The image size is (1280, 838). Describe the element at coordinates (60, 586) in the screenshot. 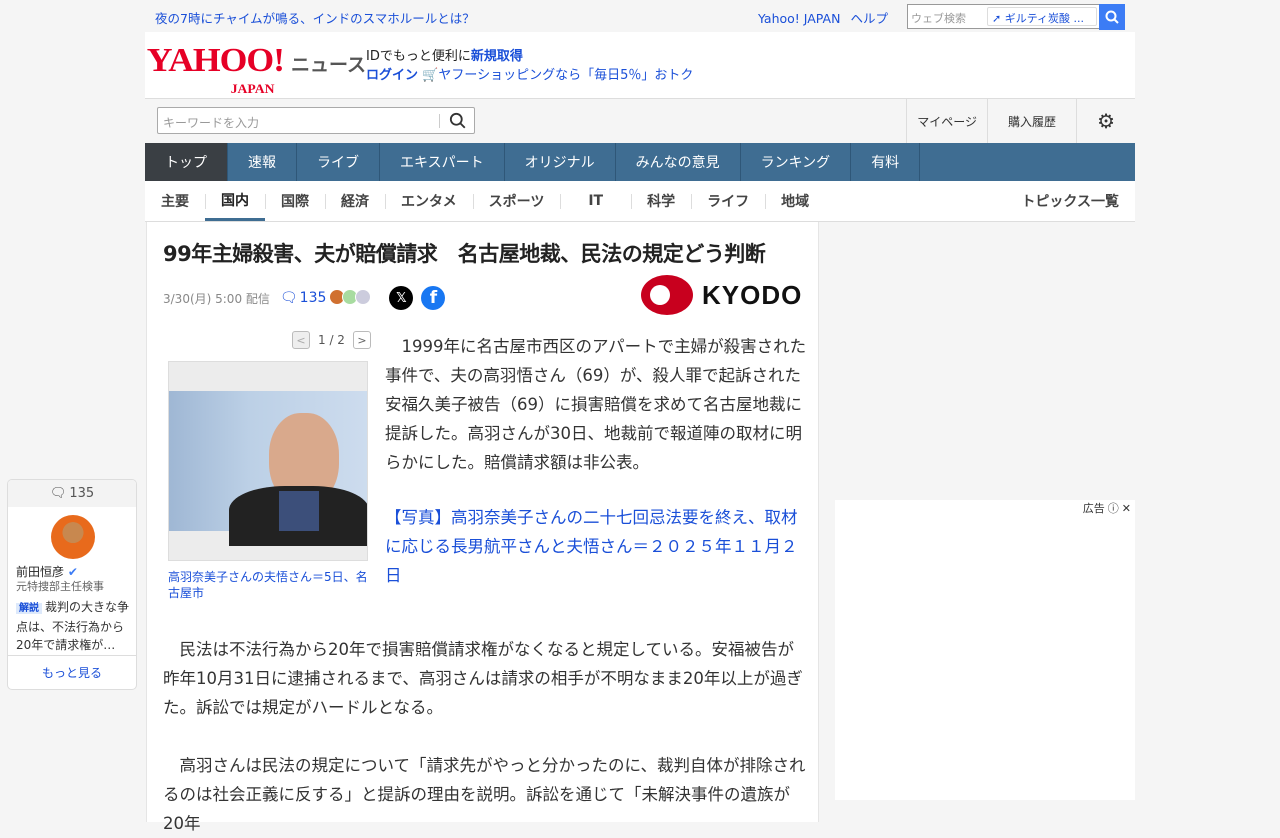

I see `expert-role: 元特捜部主任検事` at that location.